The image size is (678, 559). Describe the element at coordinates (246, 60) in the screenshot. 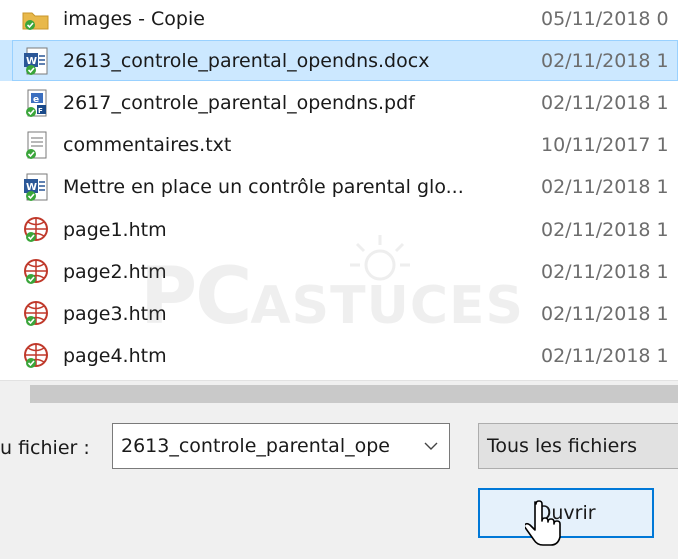

I see `file-name: 2613_controle_parental_opendns.docx` at that location.